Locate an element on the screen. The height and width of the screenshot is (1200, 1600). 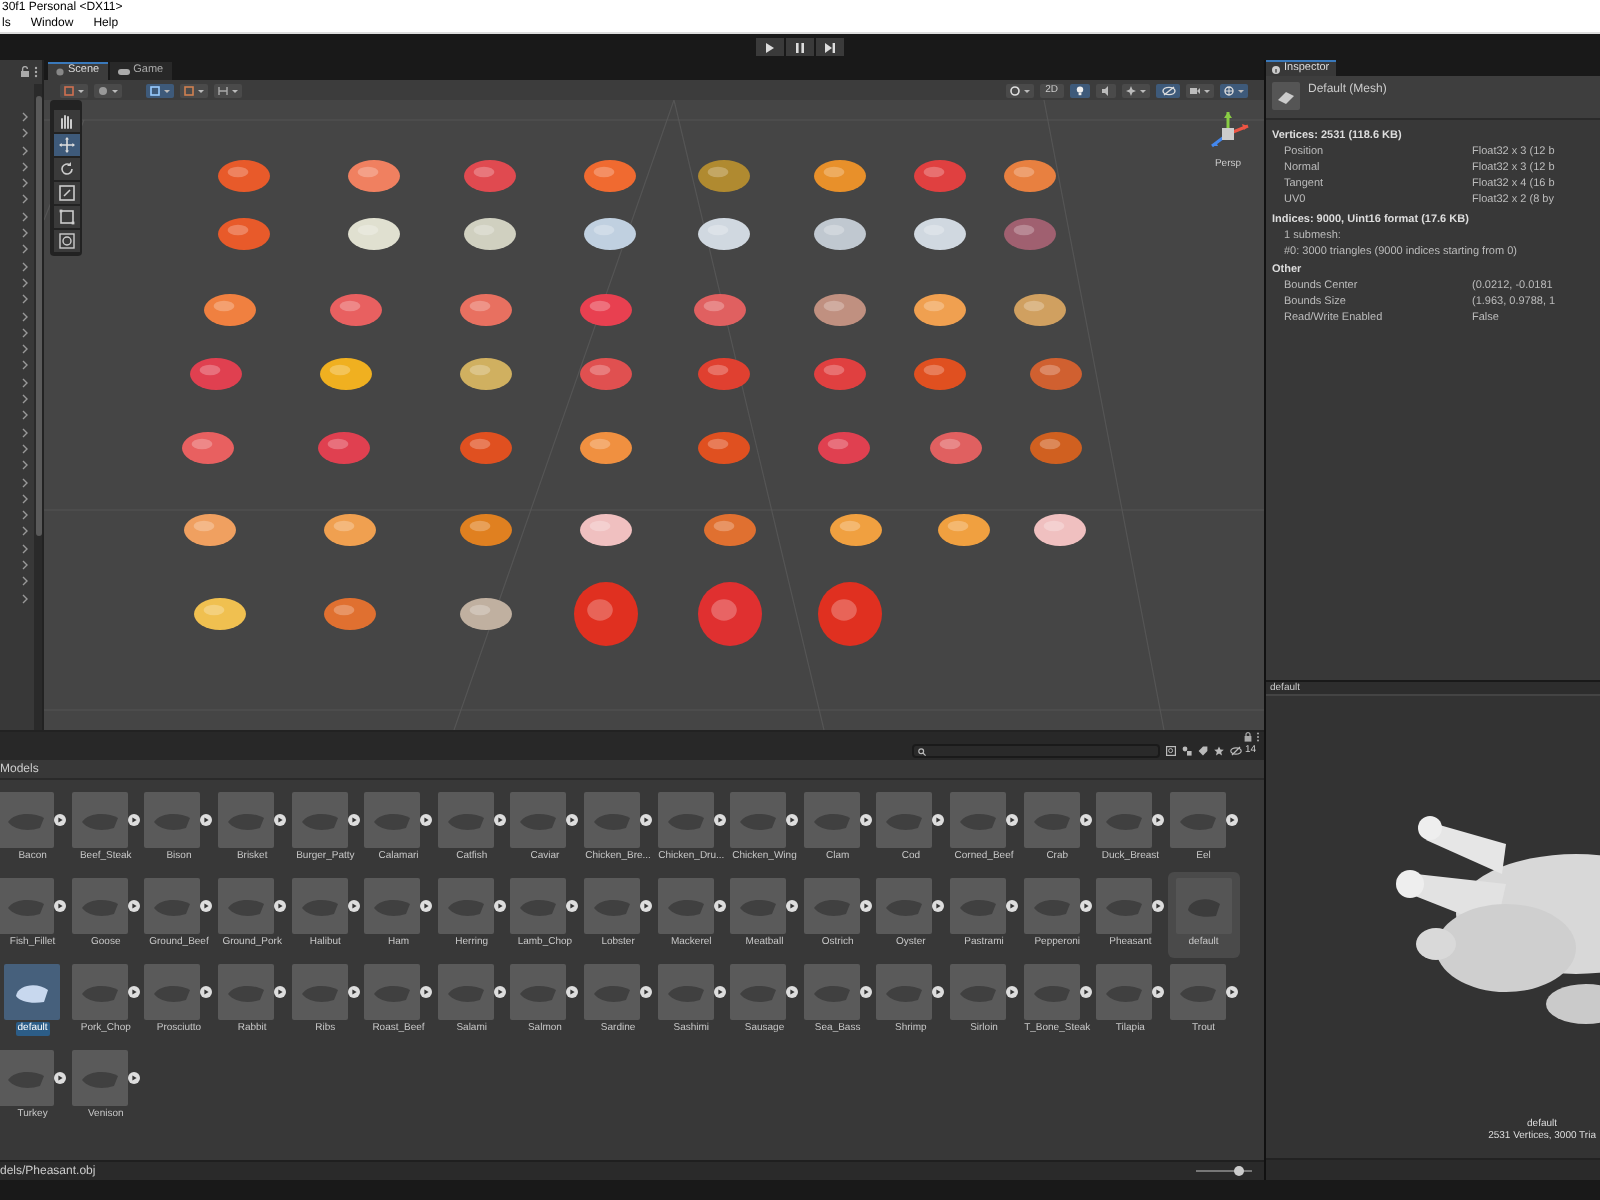
scrollbar is located at coordinates (38, 407).